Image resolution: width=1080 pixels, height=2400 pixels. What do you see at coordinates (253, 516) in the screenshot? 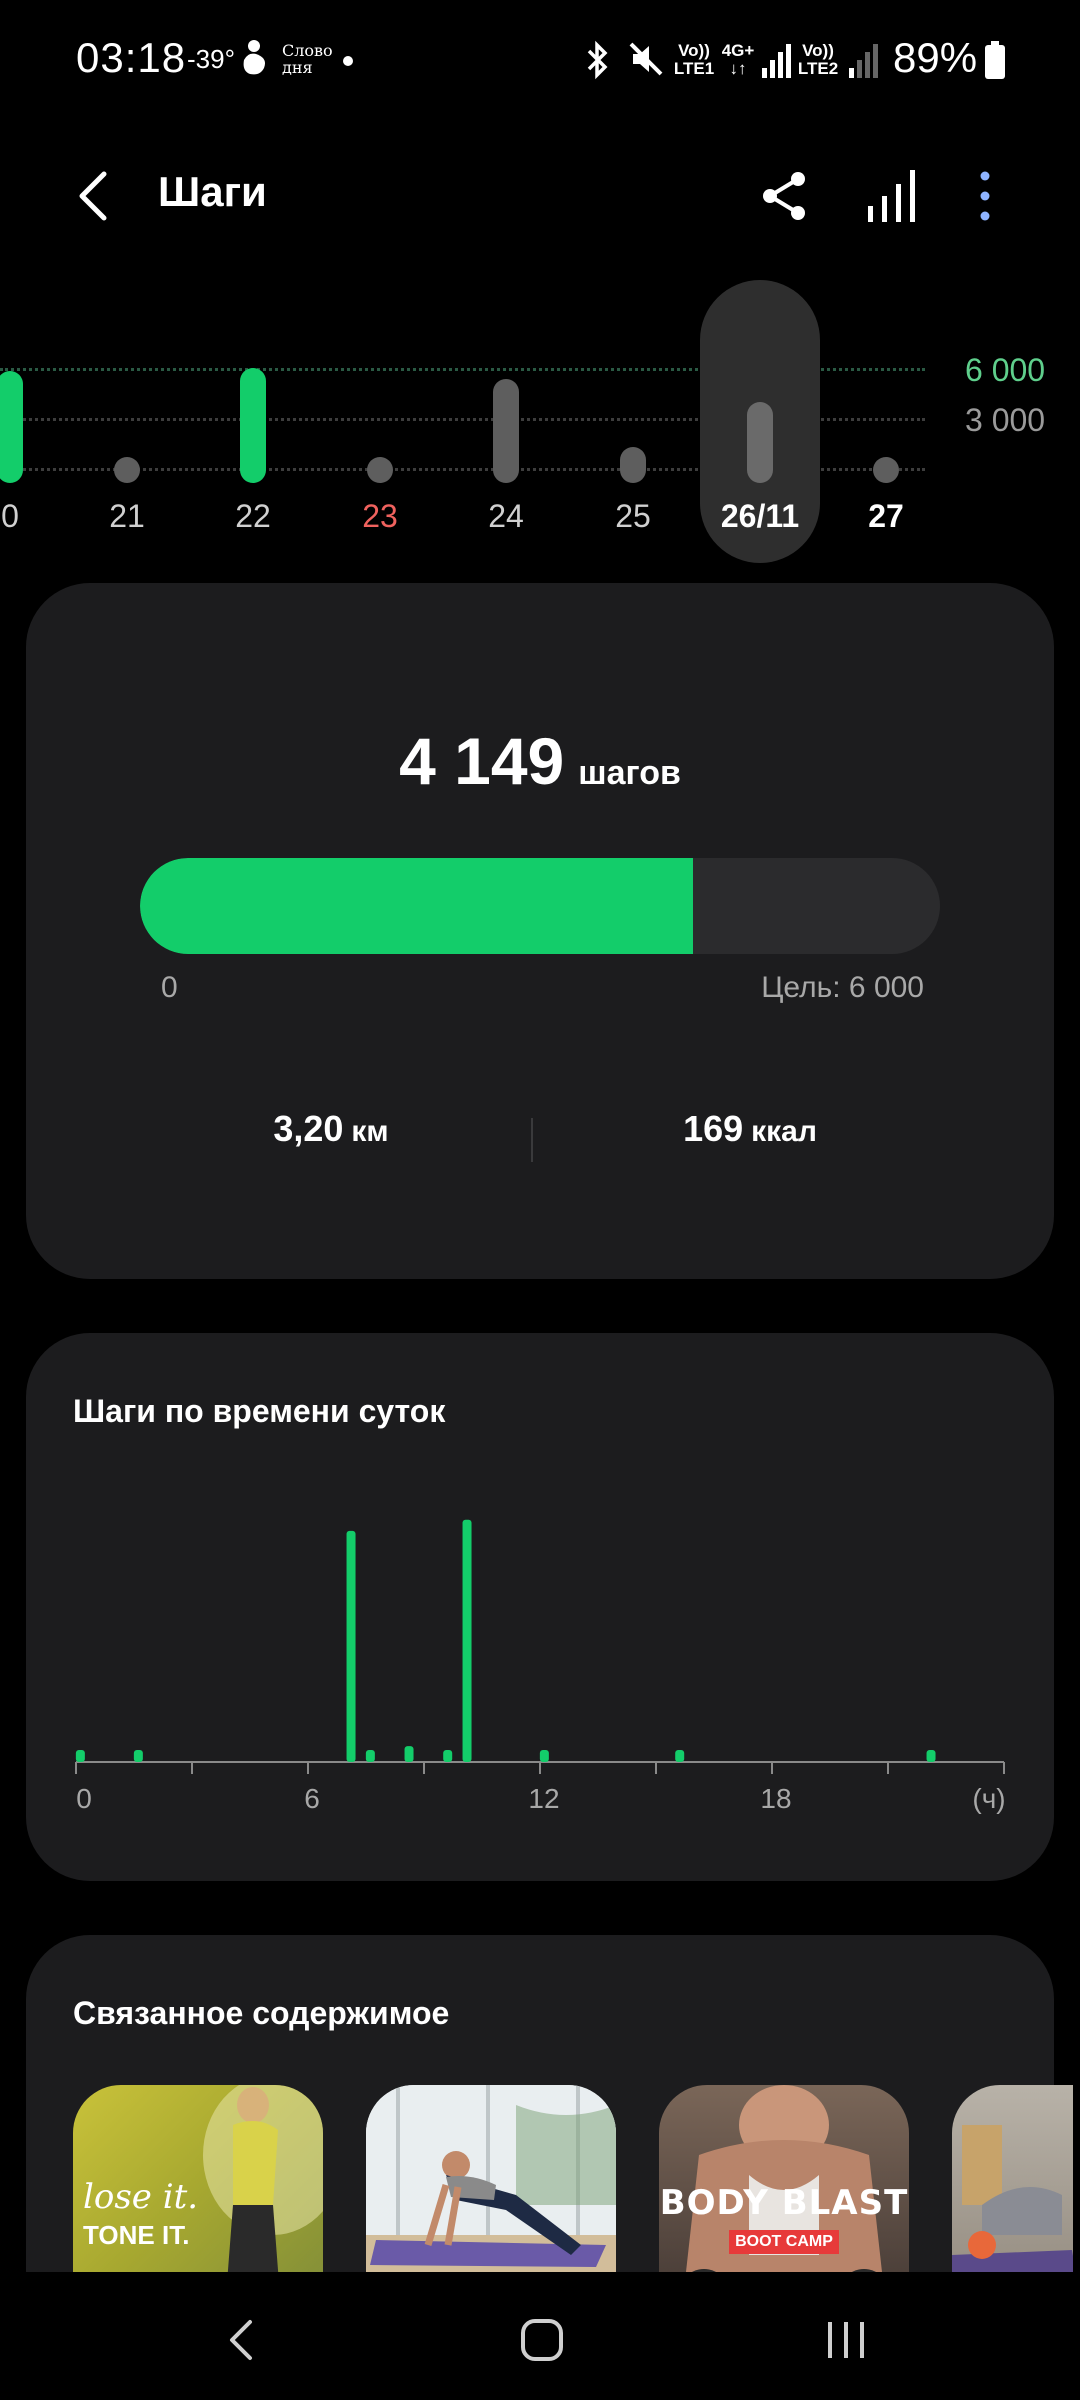
I see `day-label: 22` at bounding box center [253, 516].